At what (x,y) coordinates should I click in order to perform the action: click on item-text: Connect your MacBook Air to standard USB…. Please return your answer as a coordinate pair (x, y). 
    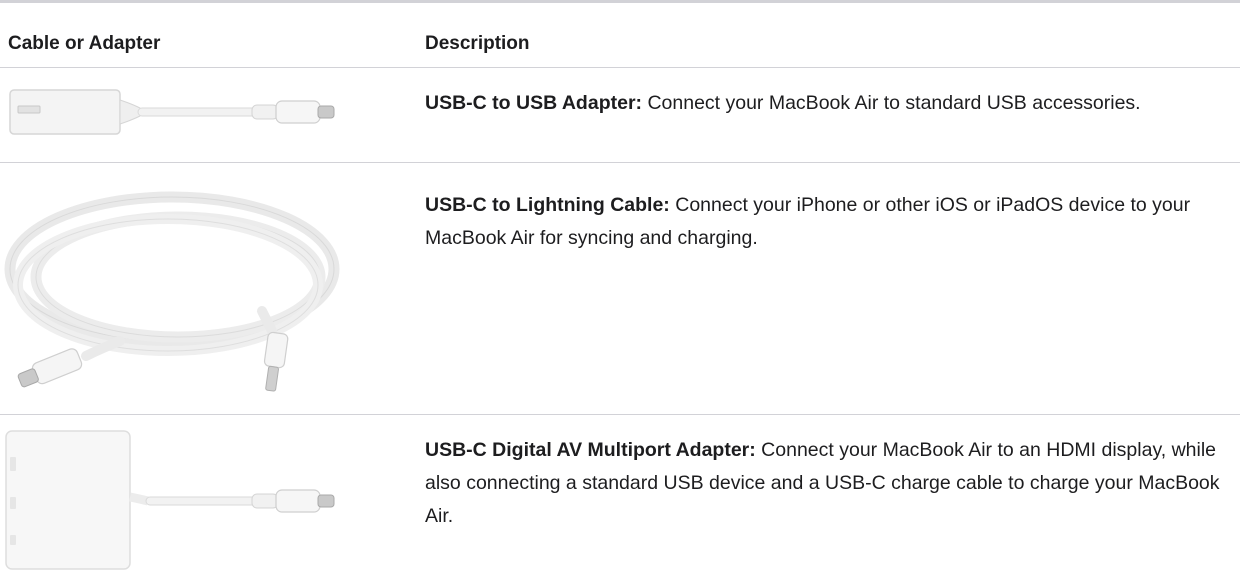
    Looking at the image, I should click on (891, 103).